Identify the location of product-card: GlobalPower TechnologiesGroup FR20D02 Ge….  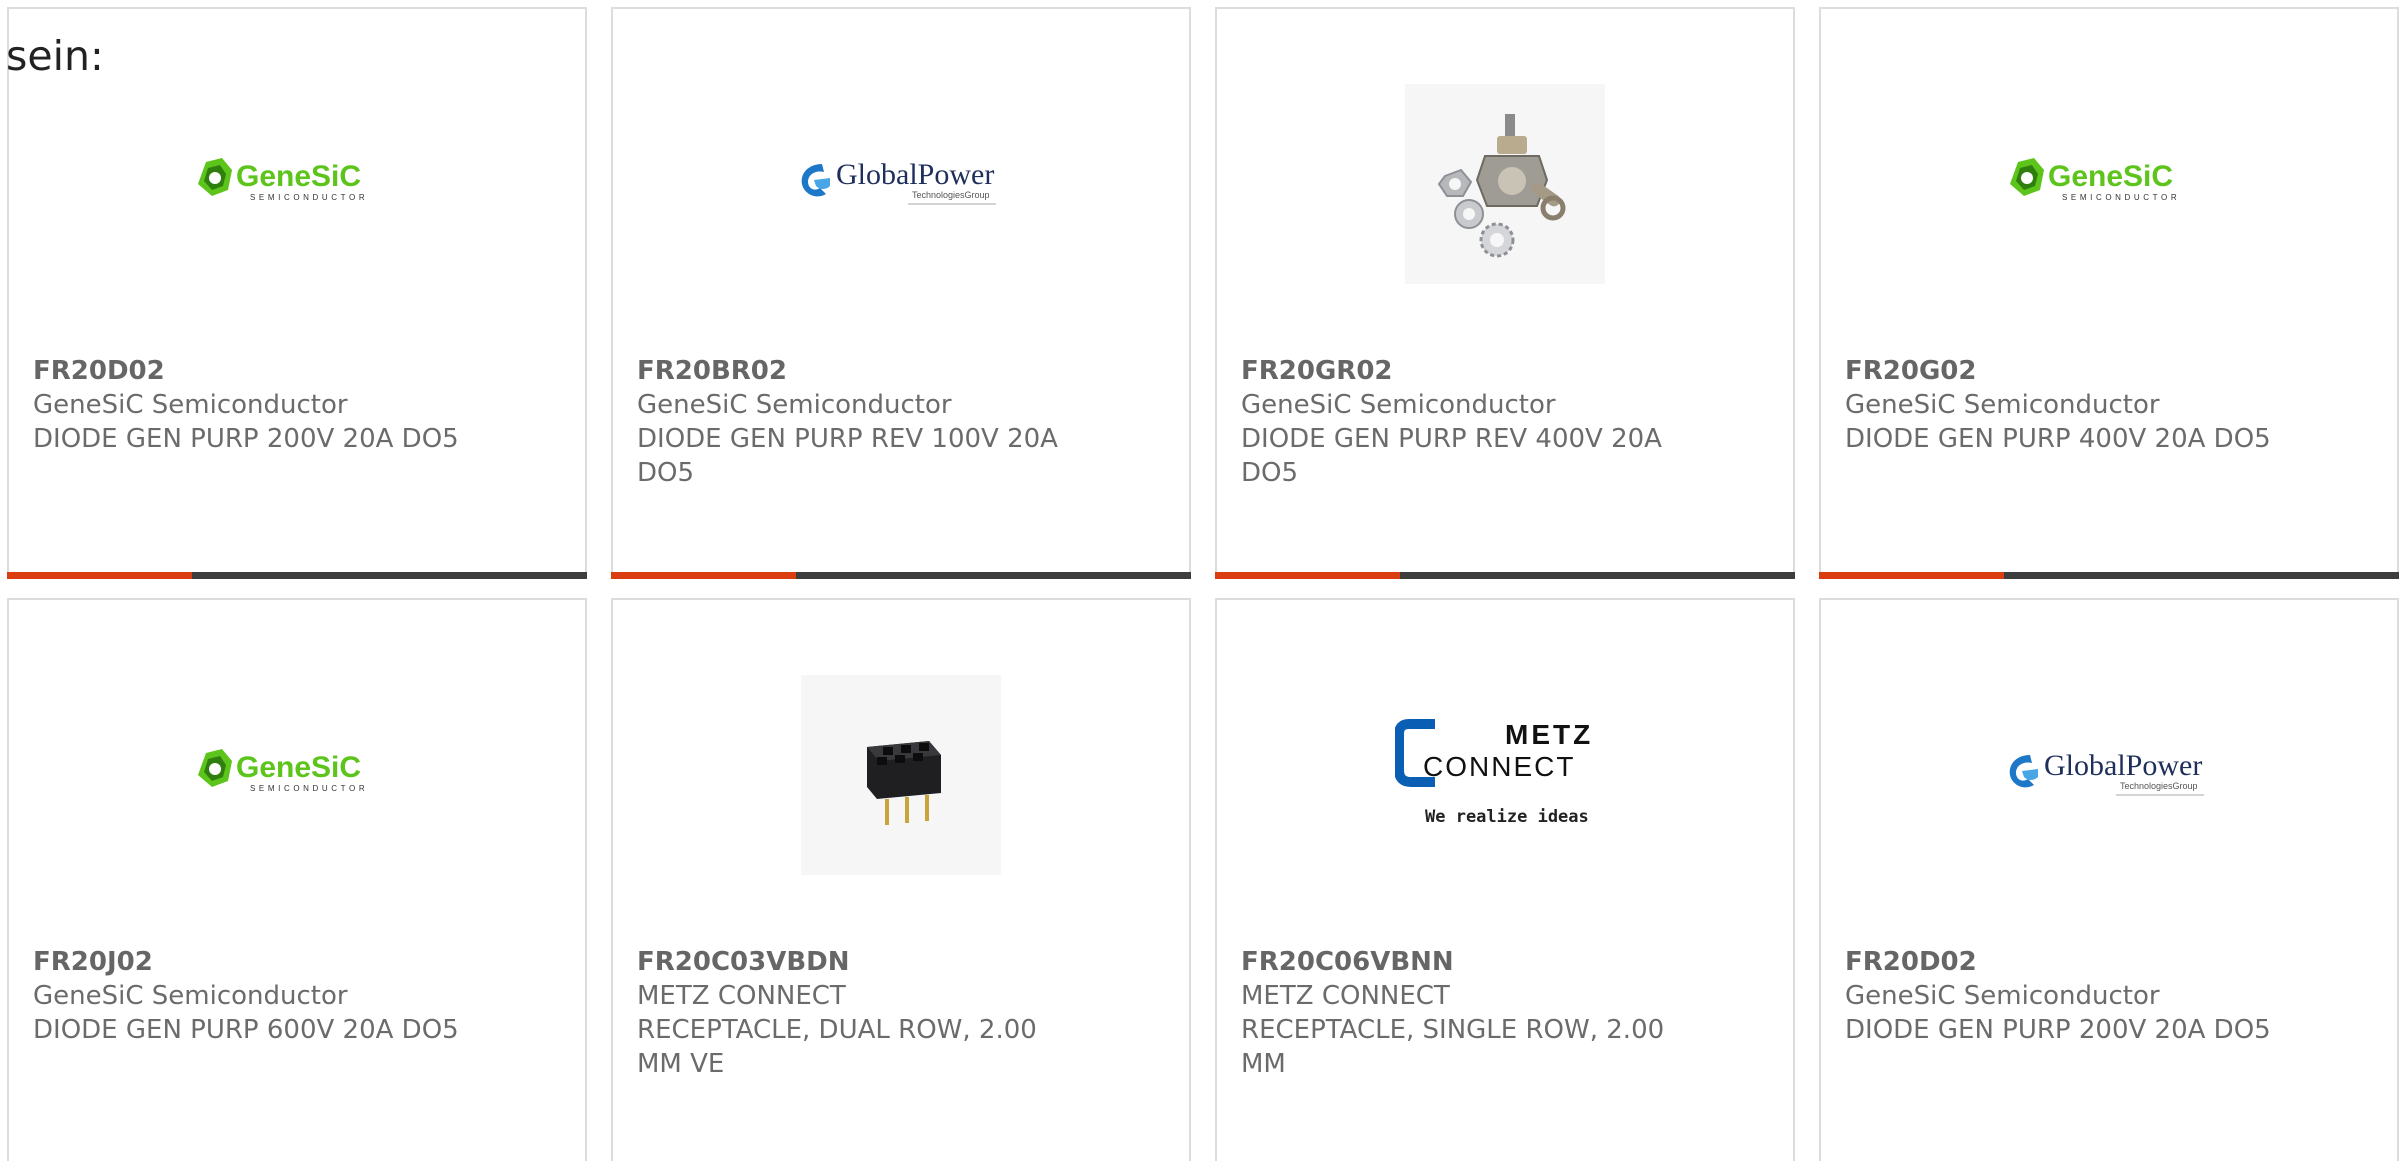
(2109, 879).